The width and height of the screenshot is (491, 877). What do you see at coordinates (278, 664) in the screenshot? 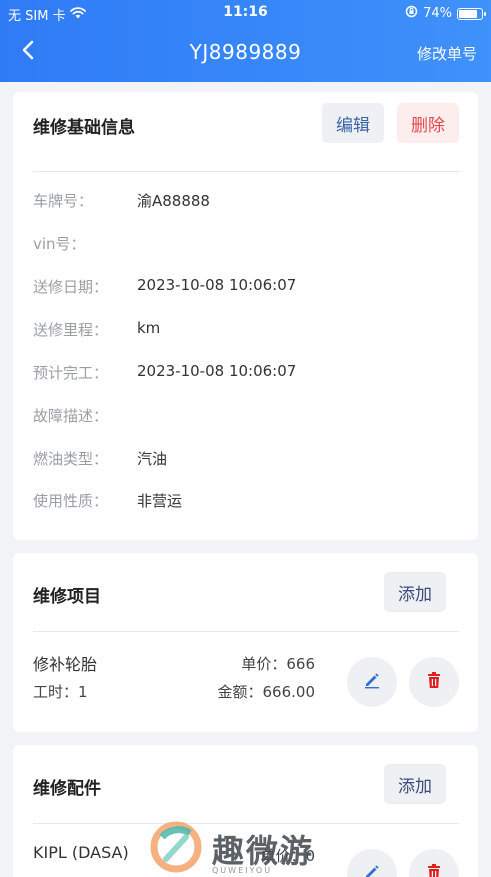
I see `item-price: 单价：666` at bounding box center [278, 664].